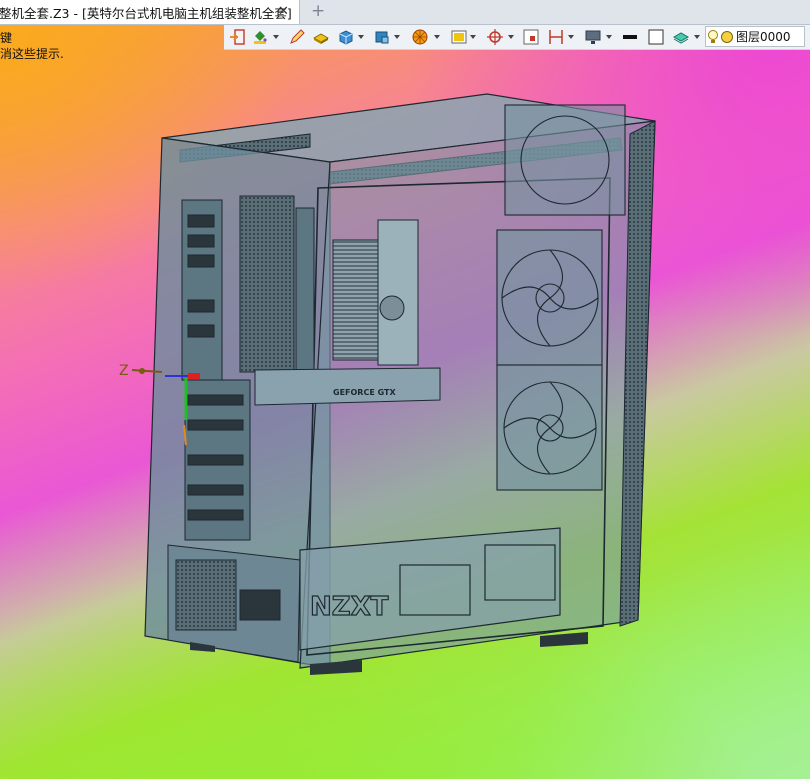  What do you see at coordinates (124, 371) in the screenshot?
I see `z-axis-label: Z` at bounding box center [124, 371].